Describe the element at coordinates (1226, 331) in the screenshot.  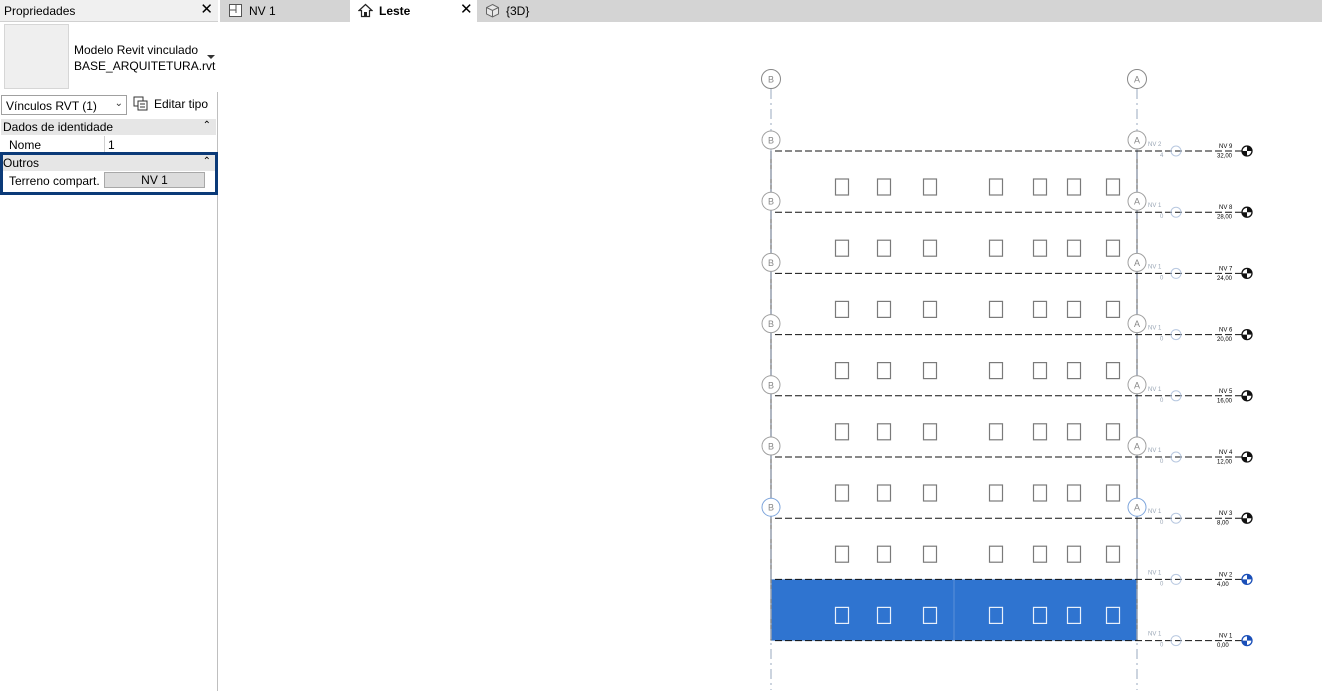
I see `level-name: NV 6` at that location.